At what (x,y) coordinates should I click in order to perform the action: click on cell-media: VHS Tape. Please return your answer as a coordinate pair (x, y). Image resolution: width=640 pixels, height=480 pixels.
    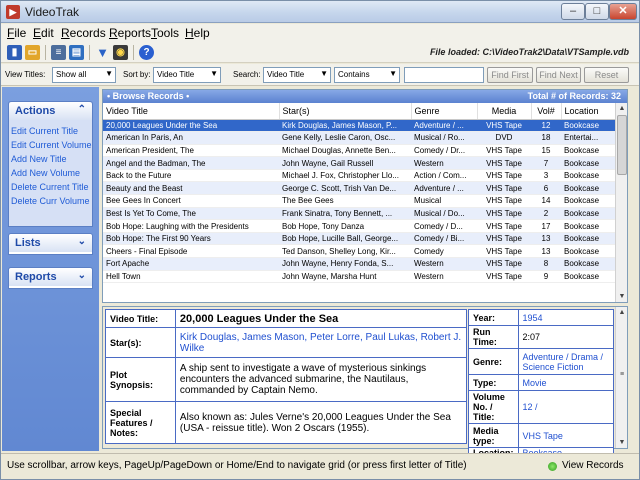
    Looking at the image, I should click on (504, 239).